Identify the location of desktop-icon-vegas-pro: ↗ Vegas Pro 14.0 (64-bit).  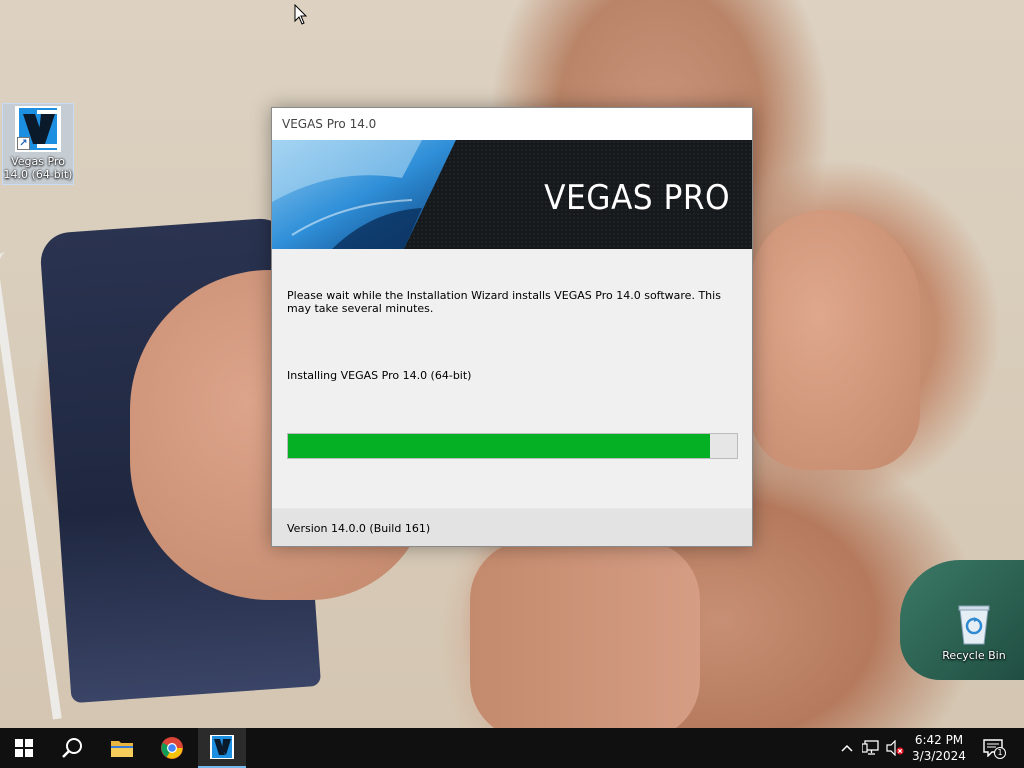
(38, 144).